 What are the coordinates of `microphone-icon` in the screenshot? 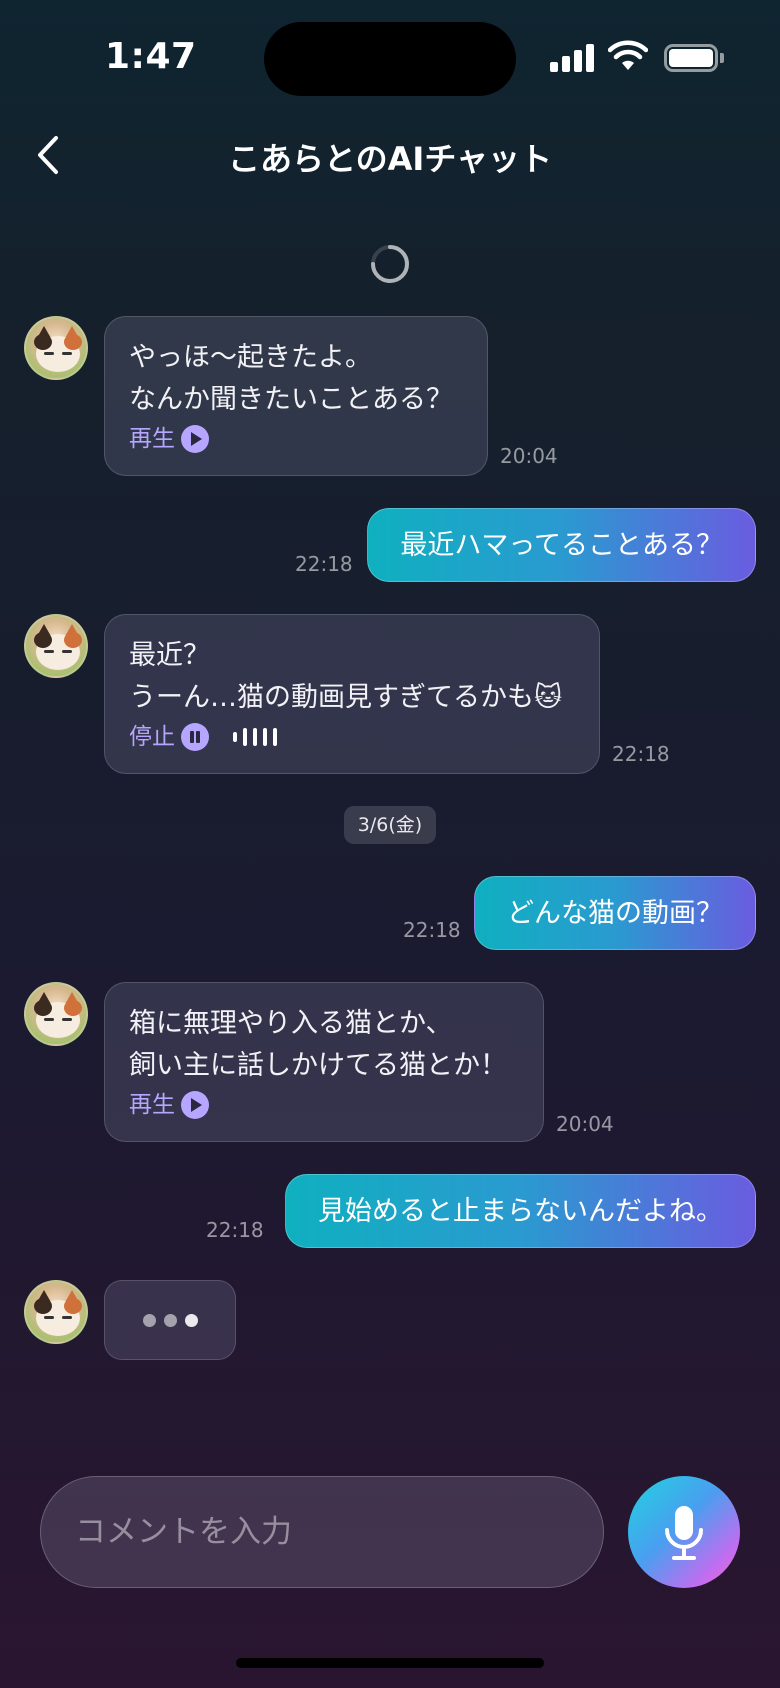 It's located at (684, 1533).